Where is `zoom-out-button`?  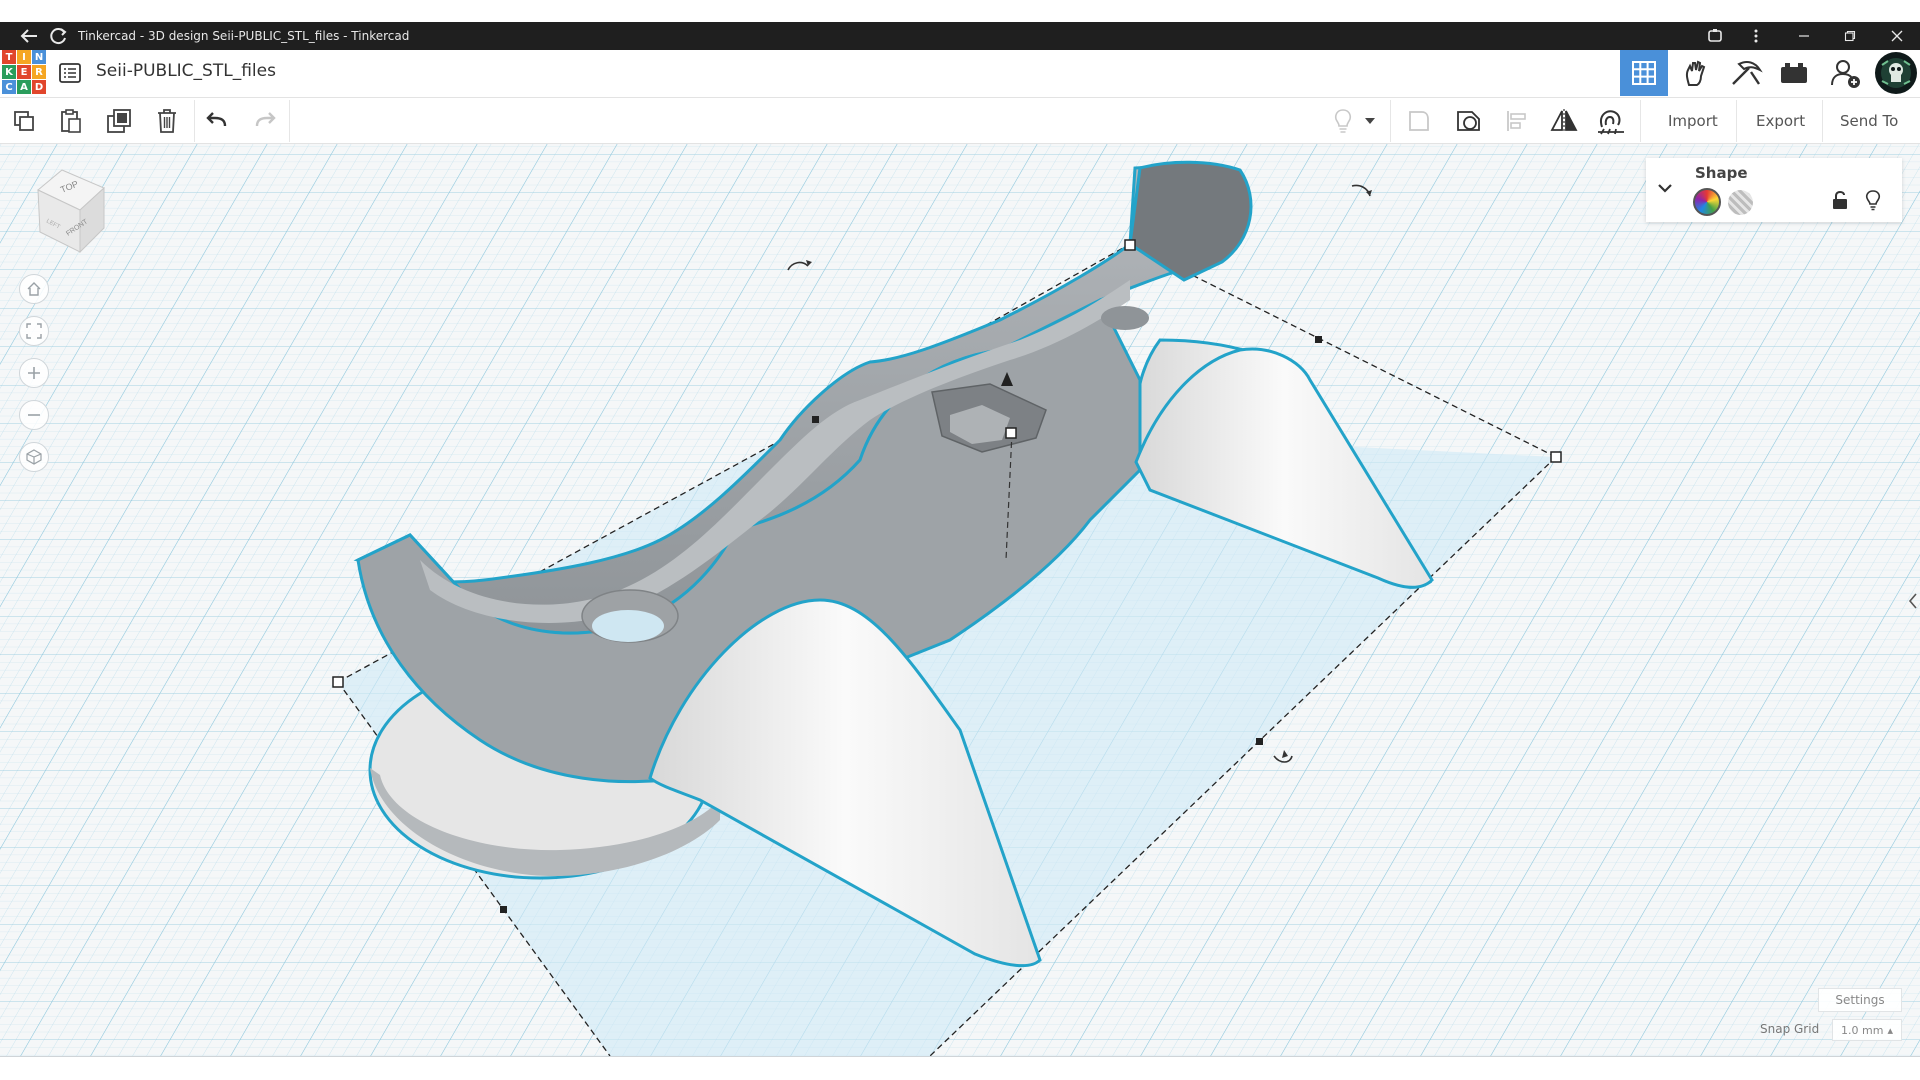 zoom-out-button is located at coordinates (34, 415).